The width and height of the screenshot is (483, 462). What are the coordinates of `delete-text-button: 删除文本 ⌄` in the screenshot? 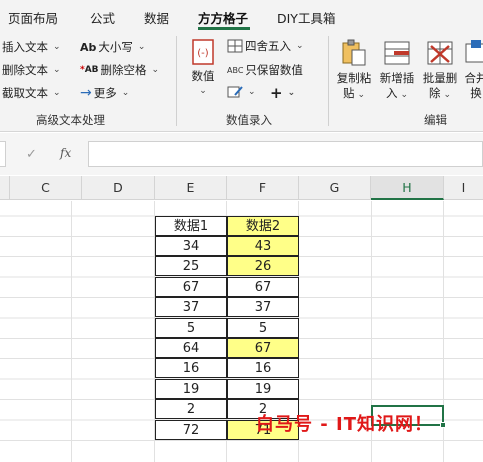 It's located at (31, 70).